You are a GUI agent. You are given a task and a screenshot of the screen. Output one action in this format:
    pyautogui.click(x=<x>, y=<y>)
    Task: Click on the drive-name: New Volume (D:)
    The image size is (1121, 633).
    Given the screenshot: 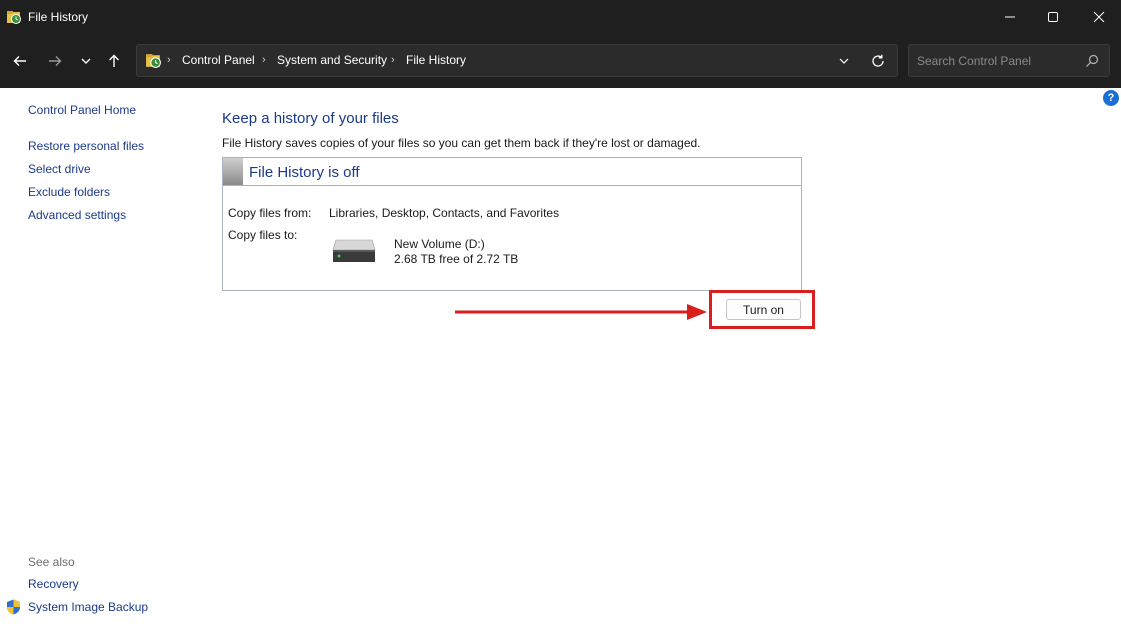 What is the action you would take?
    pyautogui.click(x=439, y=244)
    